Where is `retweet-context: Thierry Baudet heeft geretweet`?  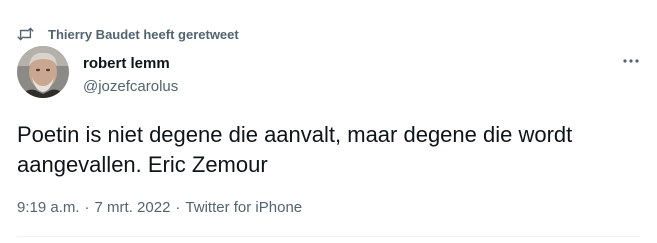
retweet-context: Thierry Baudet heeft geretweet is located at coordinates (128, 34).